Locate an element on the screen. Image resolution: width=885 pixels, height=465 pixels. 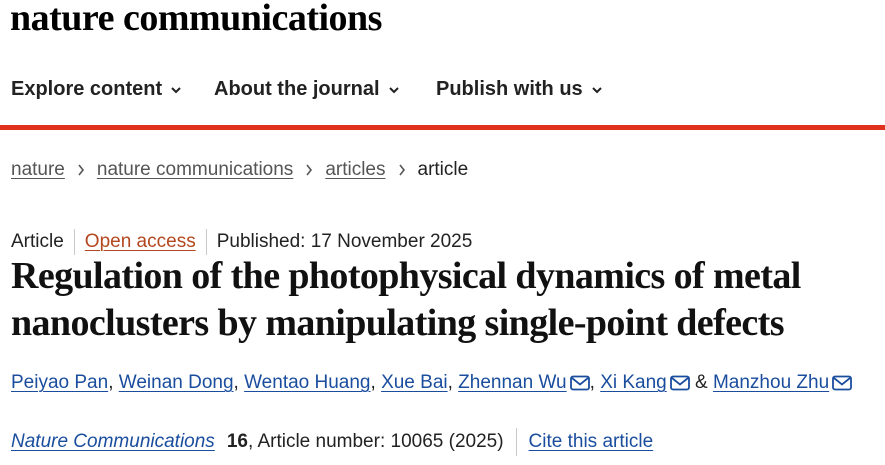
citation-divider is located at coordinates (516, 442).